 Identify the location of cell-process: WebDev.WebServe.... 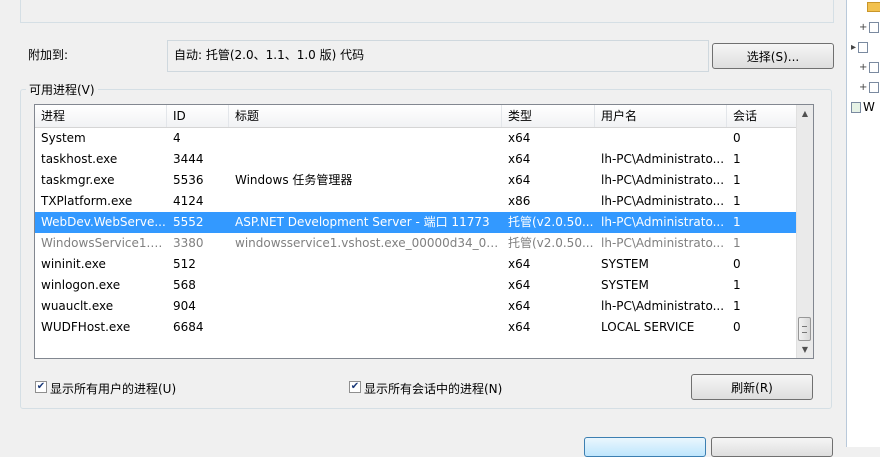
(103, 222).